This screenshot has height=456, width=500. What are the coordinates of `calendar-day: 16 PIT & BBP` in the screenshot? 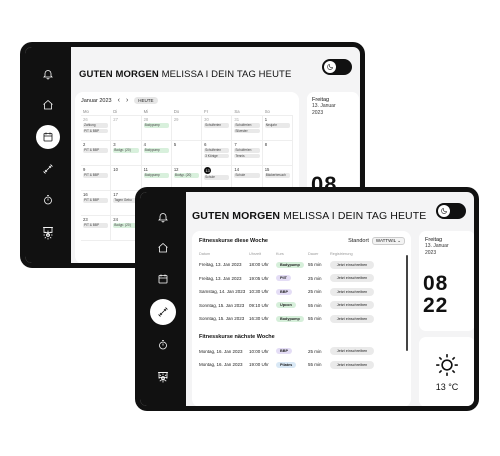 It's located at (96, 203).